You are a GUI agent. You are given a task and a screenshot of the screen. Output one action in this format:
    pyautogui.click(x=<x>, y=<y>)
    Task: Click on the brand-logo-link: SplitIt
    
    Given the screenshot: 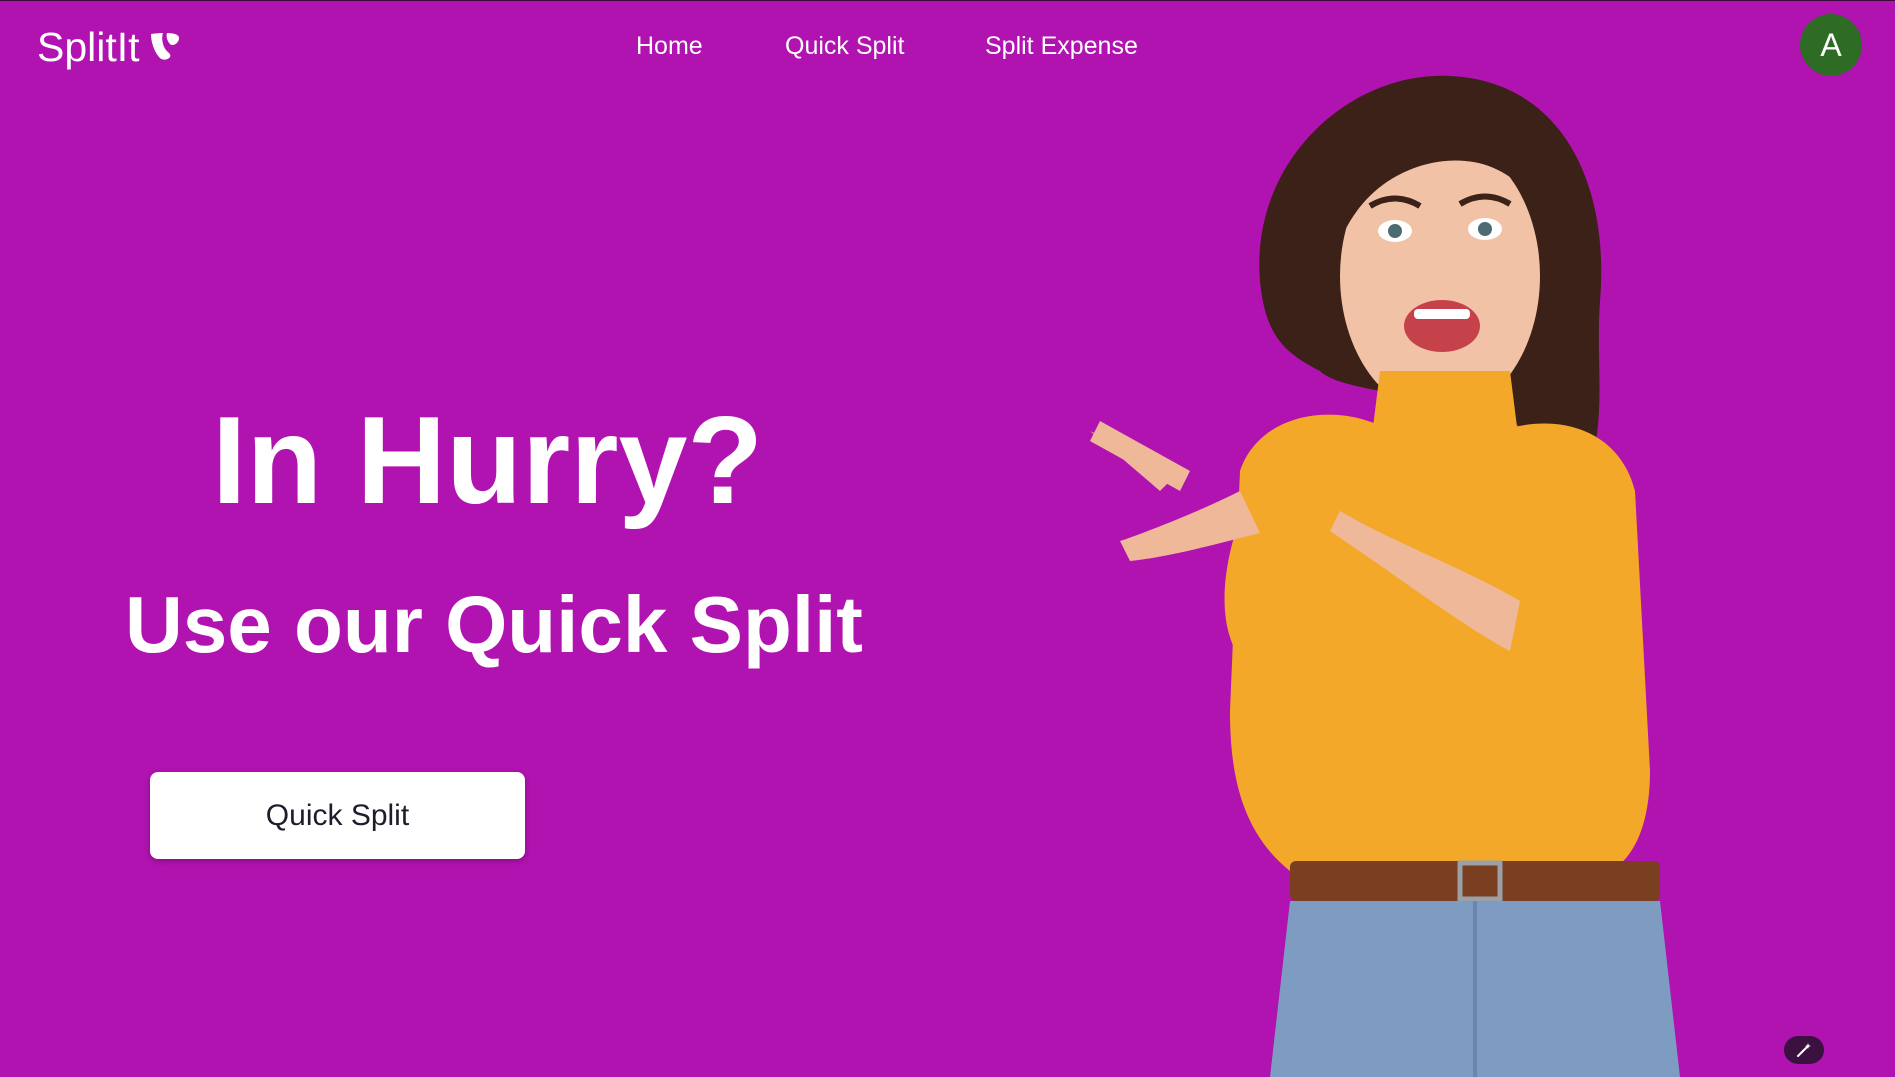 What is the action you would take?
    pyautogui.click(x=109, y=47)
    